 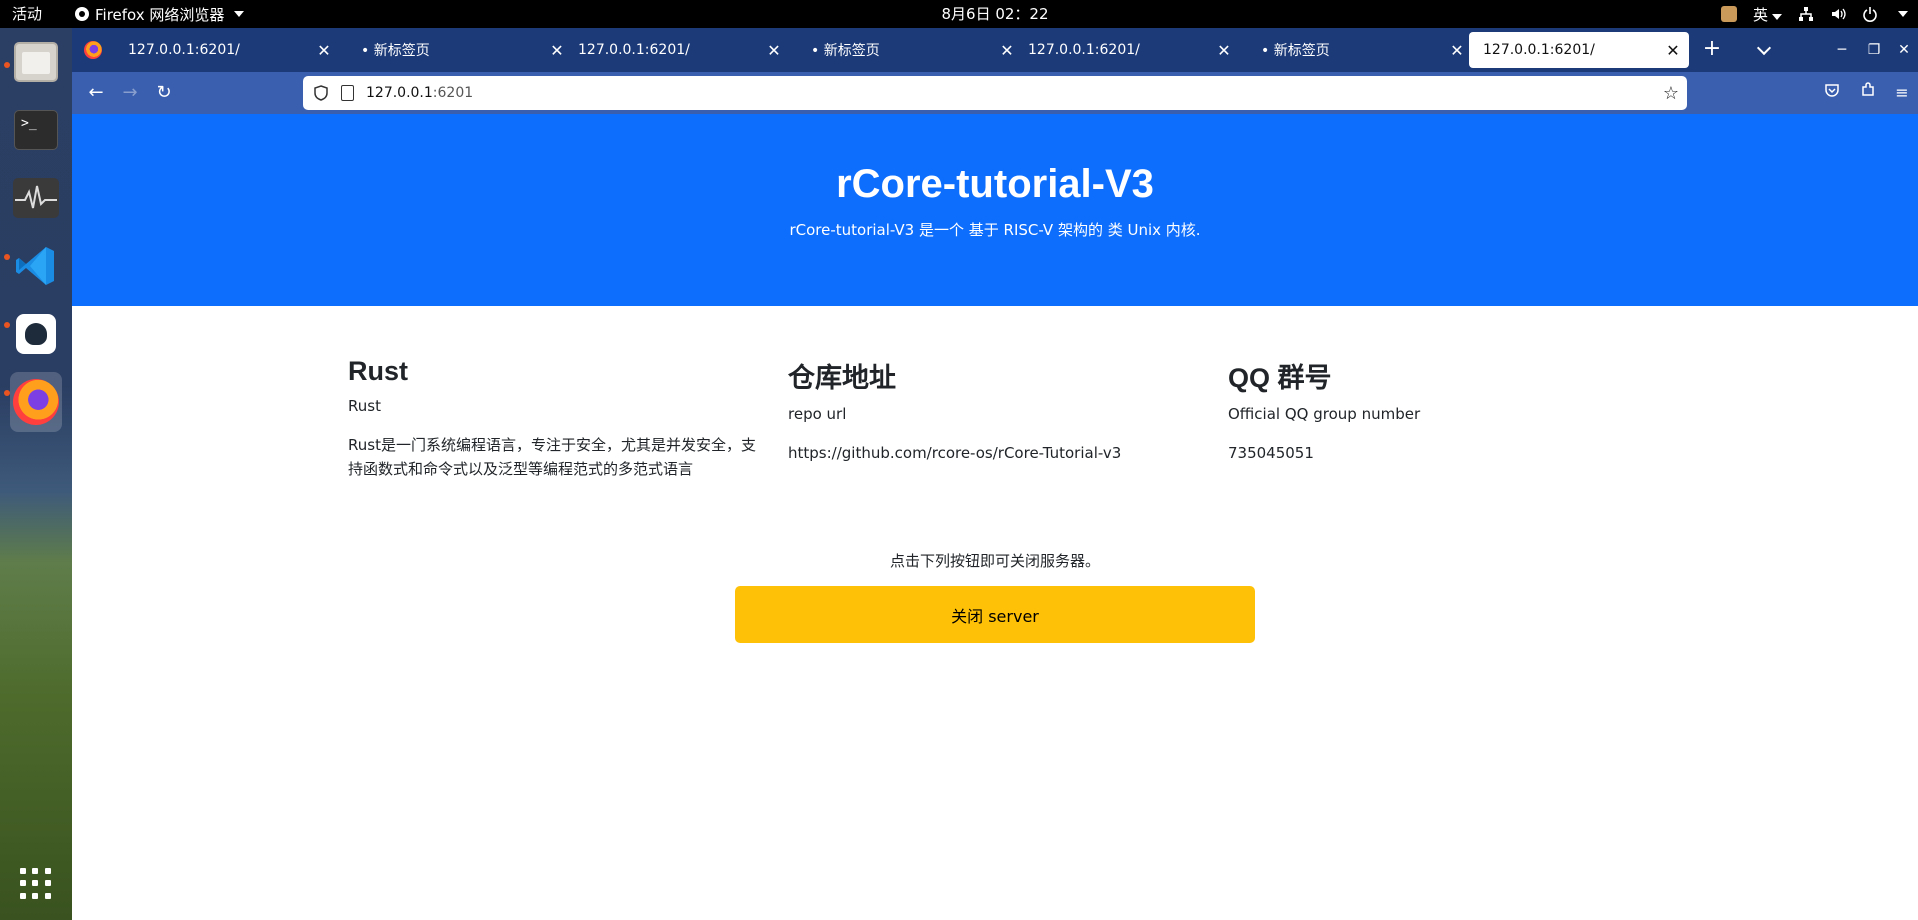 I want to click on input-method-indicator: 英, so click(x=1767, y=14).